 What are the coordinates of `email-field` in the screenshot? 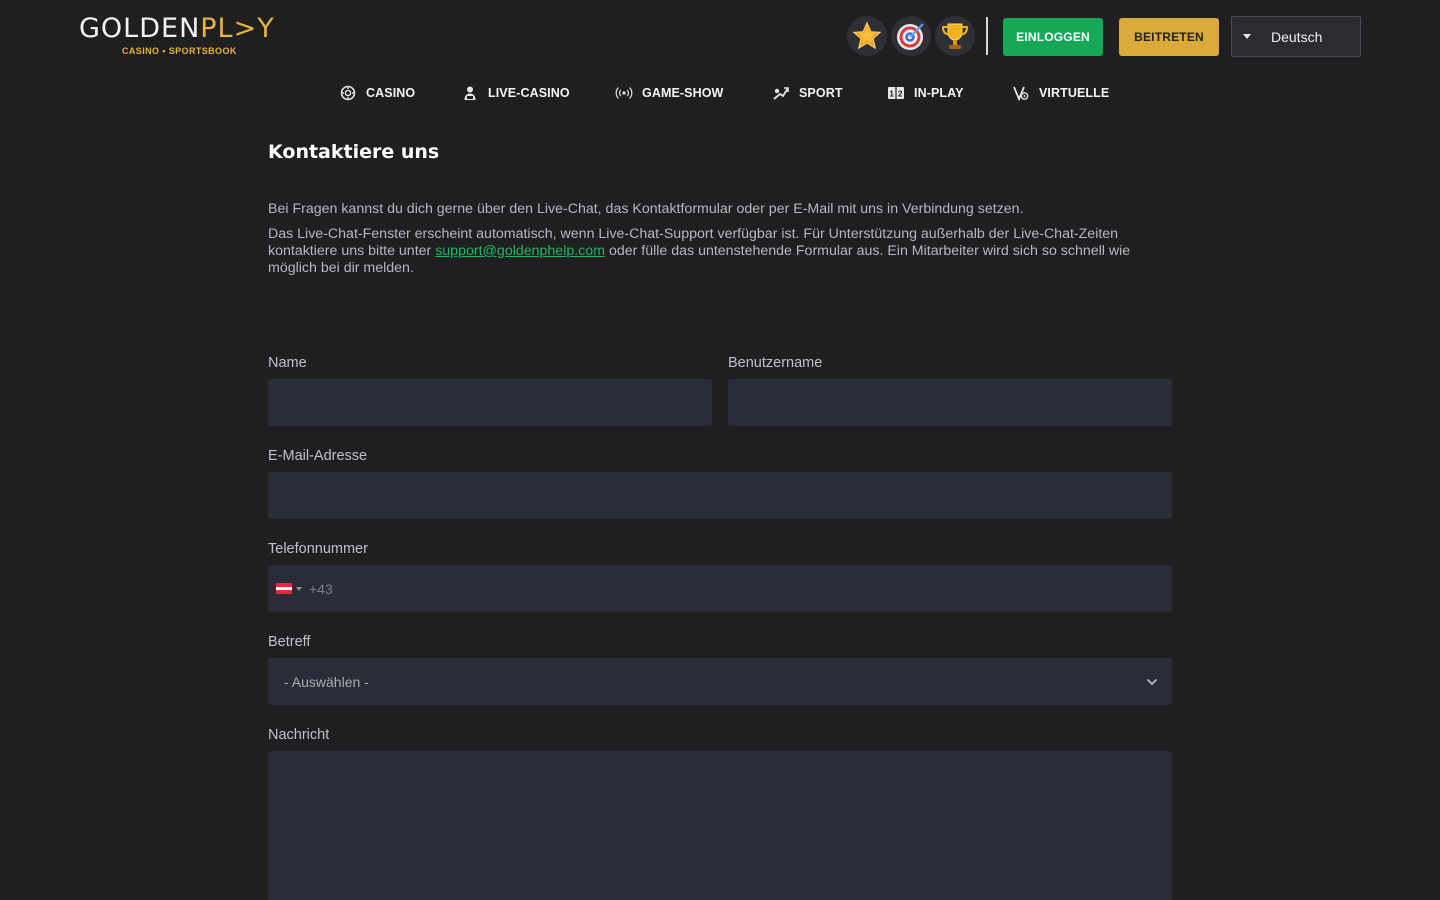 It's located at (720, 495).